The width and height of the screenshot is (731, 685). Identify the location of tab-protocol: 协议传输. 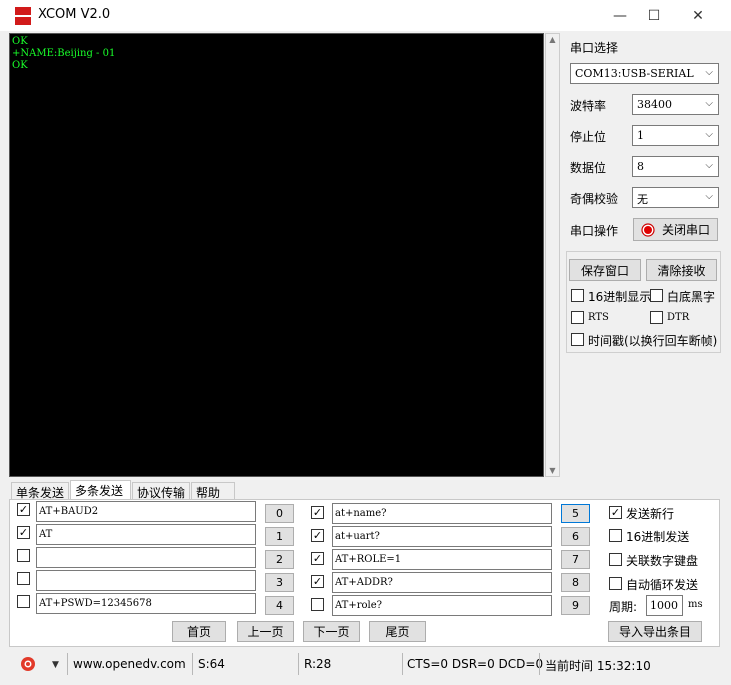
(161, 491).